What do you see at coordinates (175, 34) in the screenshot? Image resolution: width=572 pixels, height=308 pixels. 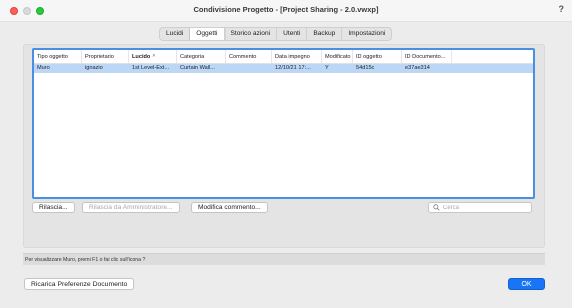 I see `tab-lucidi: Lucidi` at bounding box center [175, 34].